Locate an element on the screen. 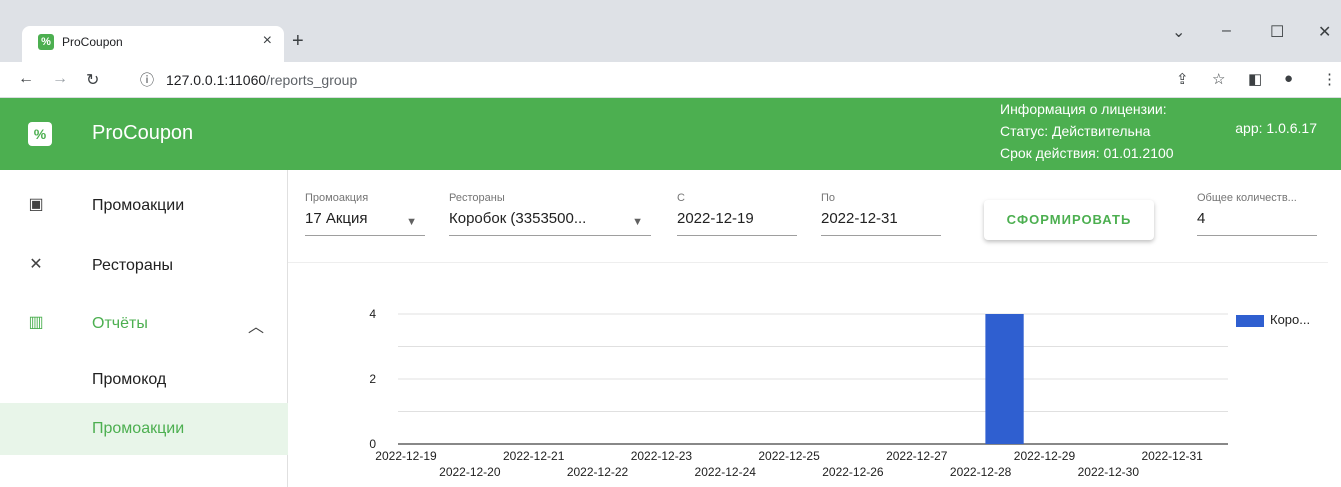  x-tick-label: 2022-12-22 is located at coordinates (598, 472).